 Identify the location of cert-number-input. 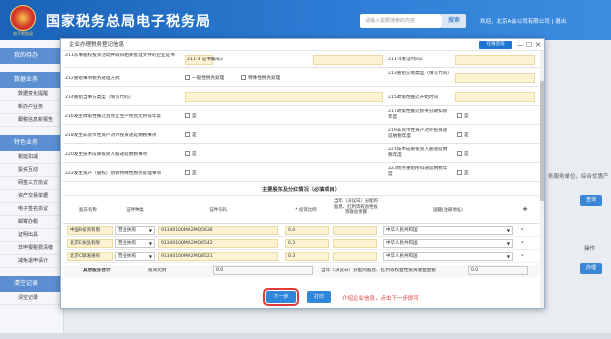
(348, 60).